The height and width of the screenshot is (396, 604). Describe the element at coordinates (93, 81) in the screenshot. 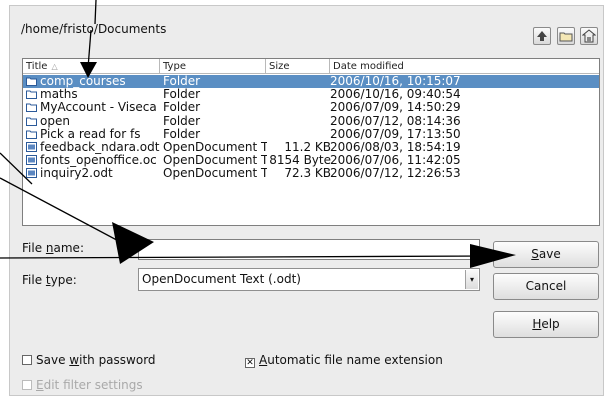

I see `cell-title: comp_courses` at that location.